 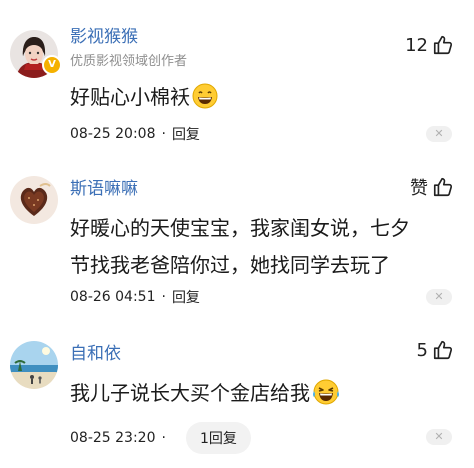 I want to click on comment-text-line: 节找我老爸陪你过，她找同学去玩了, so click(x=230, y=265).